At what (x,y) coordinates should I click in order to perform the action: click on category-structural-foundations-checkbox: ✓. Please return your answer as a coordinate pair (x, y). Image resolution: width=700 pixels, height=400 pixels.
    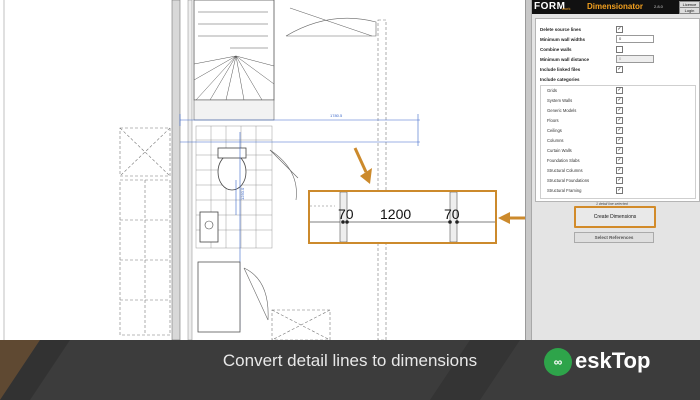
    Looking at the image, I should click on (619, 180).